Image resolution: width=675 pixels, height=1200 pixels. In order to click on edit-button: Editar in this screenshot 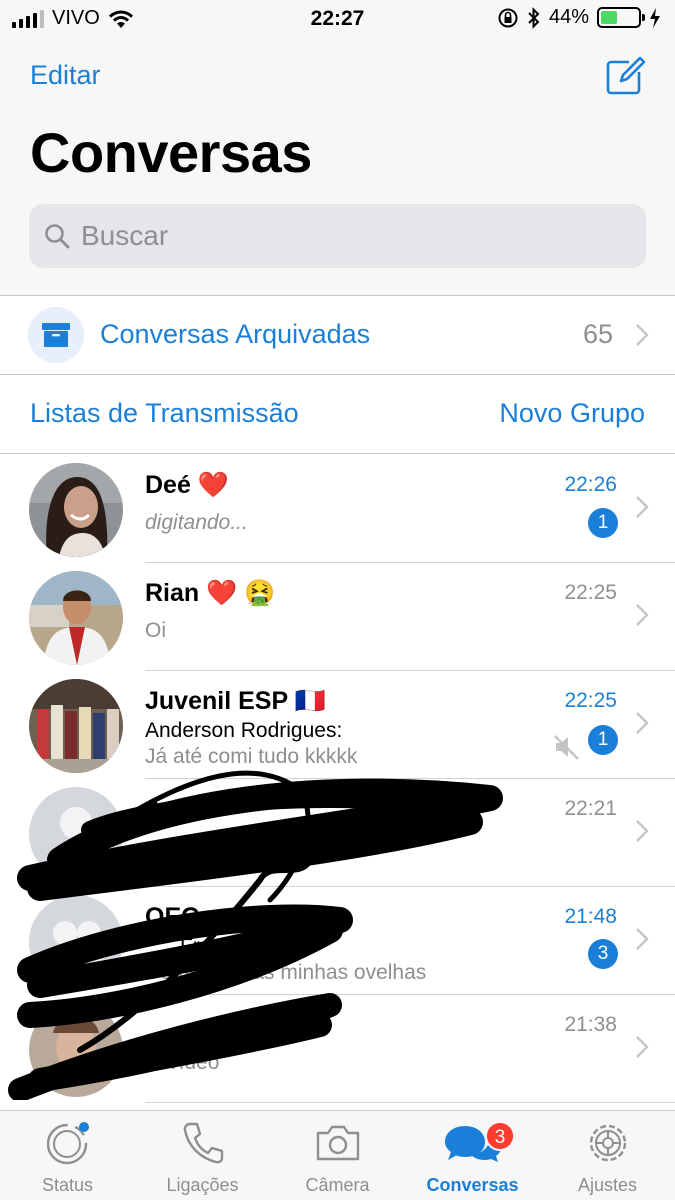, I will do `click(65, 75)`.